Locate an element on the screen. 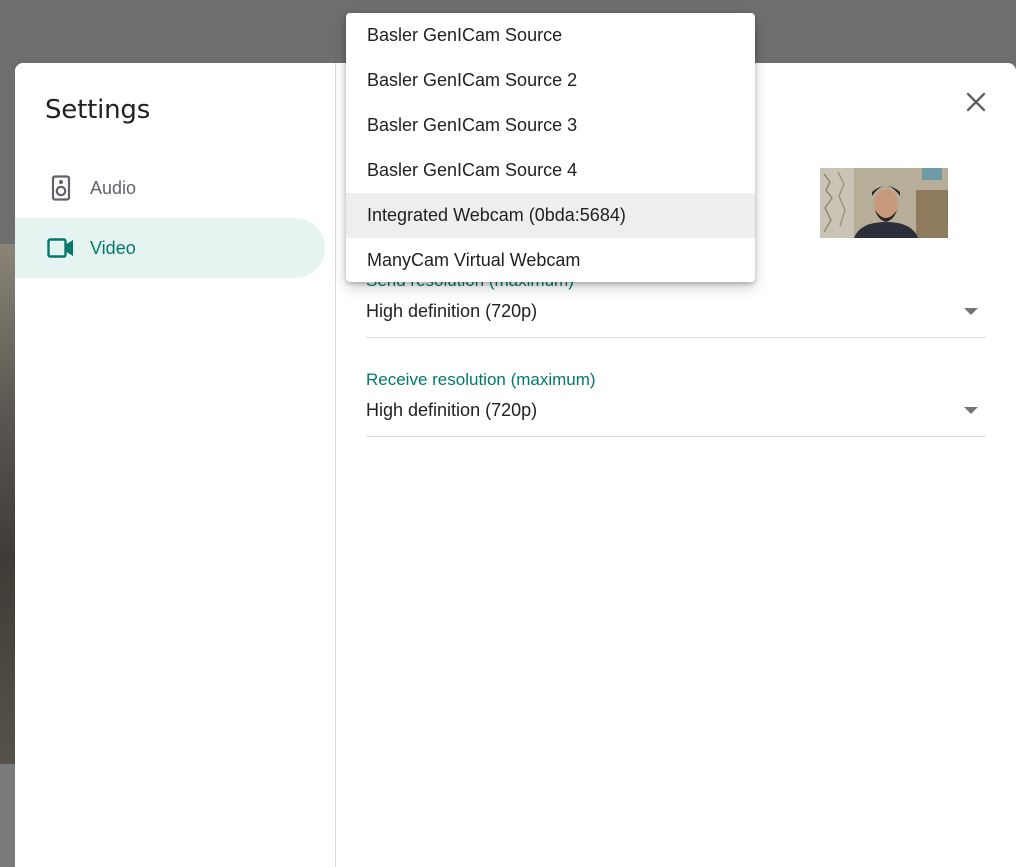 Image resolution: width=1016 pixels, height=867 pixels. sidebar-item-label: Audio is located at coordinates (113, 187).